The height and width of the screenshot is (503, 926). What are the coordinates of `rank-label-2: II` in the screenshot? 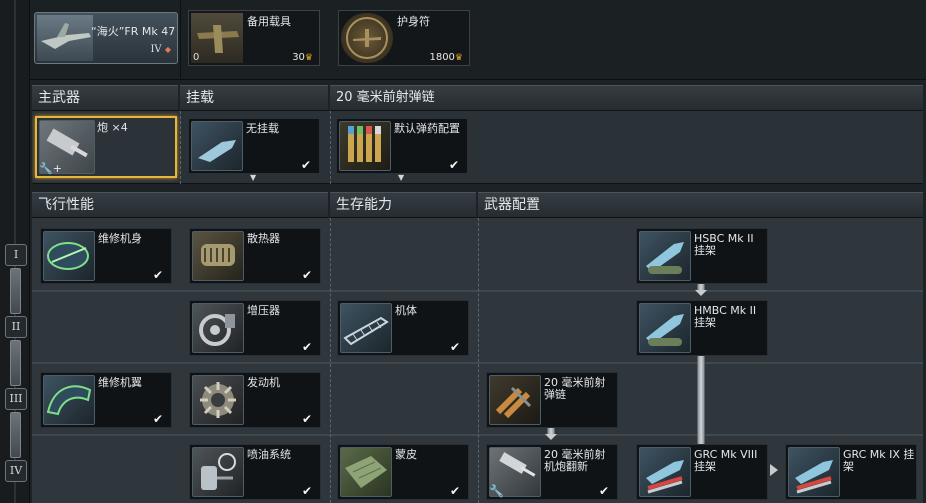 It's located at (16, 327).